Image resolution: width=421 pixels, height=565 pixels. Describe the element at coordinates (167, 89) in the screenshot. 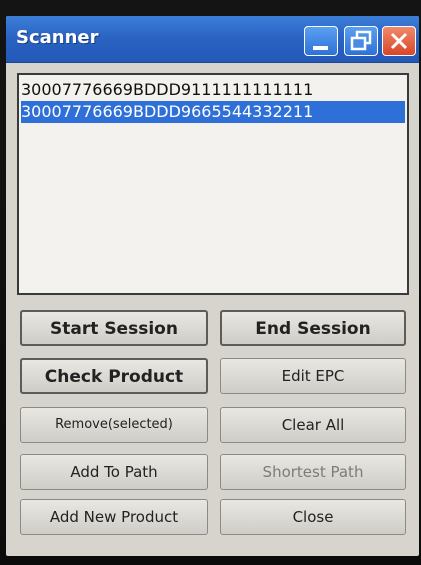

I see `list-item-text: 30007776669BDDD9111111111111` at that location.